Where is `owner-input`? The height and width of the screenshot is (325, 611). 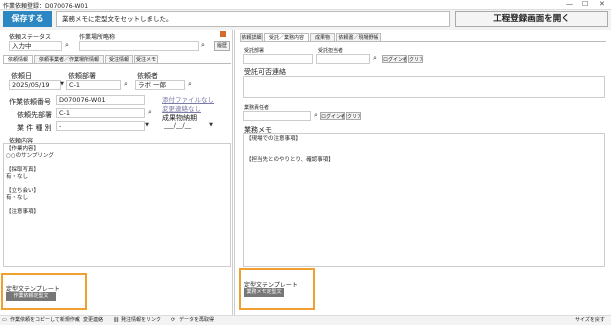 owner-input is located at coordinates (277, 116).